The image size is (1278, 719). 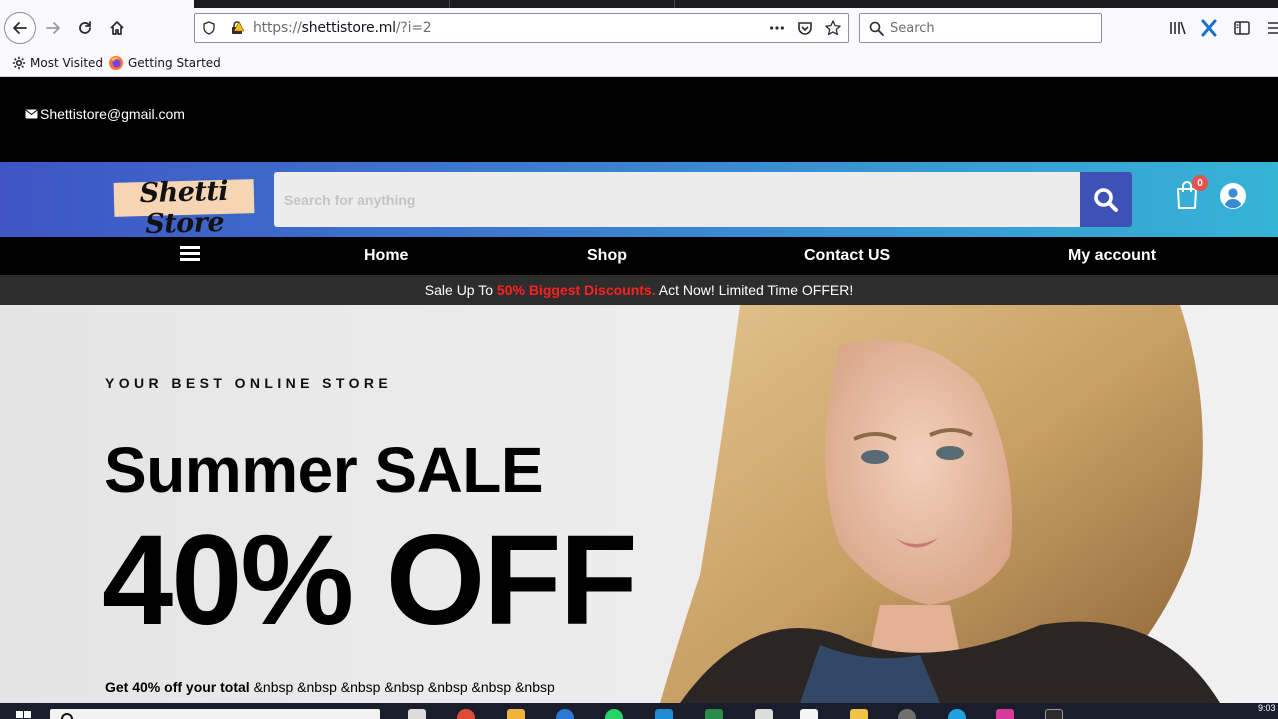 I want to click on hamburger-menu-icon, so click(x=190, y=256).